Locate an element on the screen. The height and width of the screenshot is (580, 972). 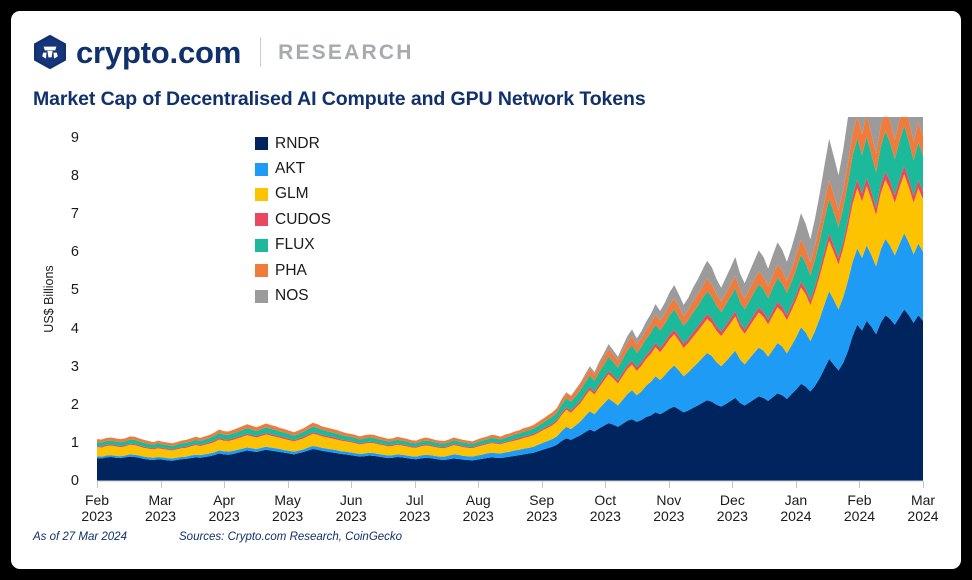
x-tick-label: Feb 2024 is located at coordinates (859, 508).